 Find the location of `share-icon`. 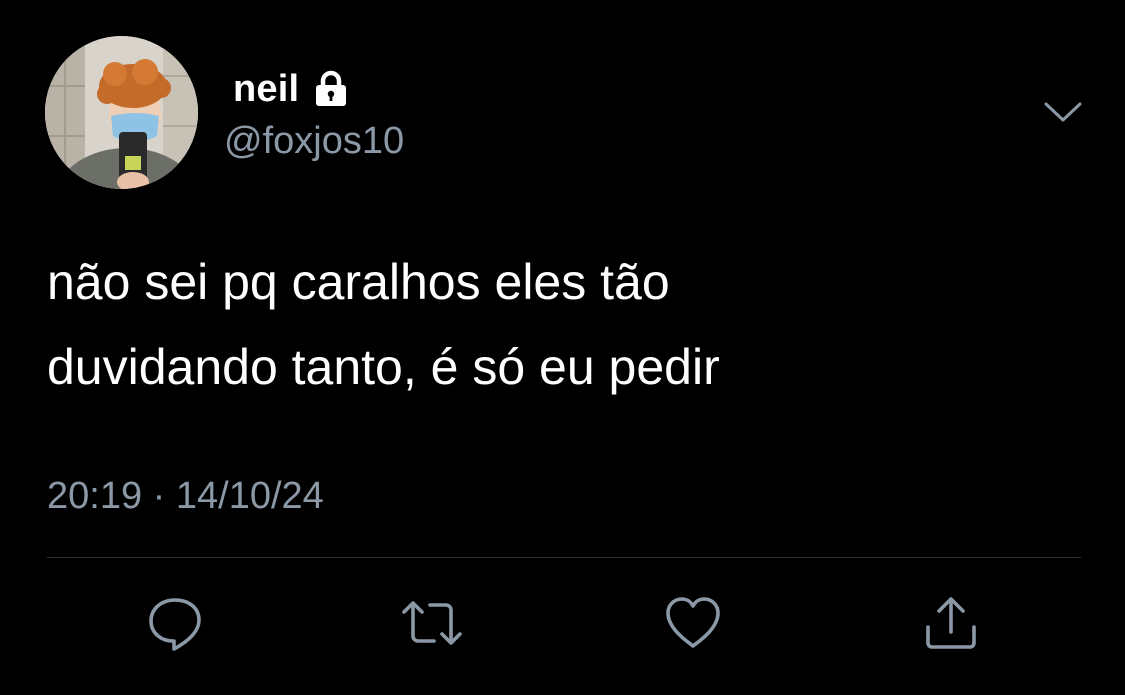

share-icon is located at coordinates (951, 623).